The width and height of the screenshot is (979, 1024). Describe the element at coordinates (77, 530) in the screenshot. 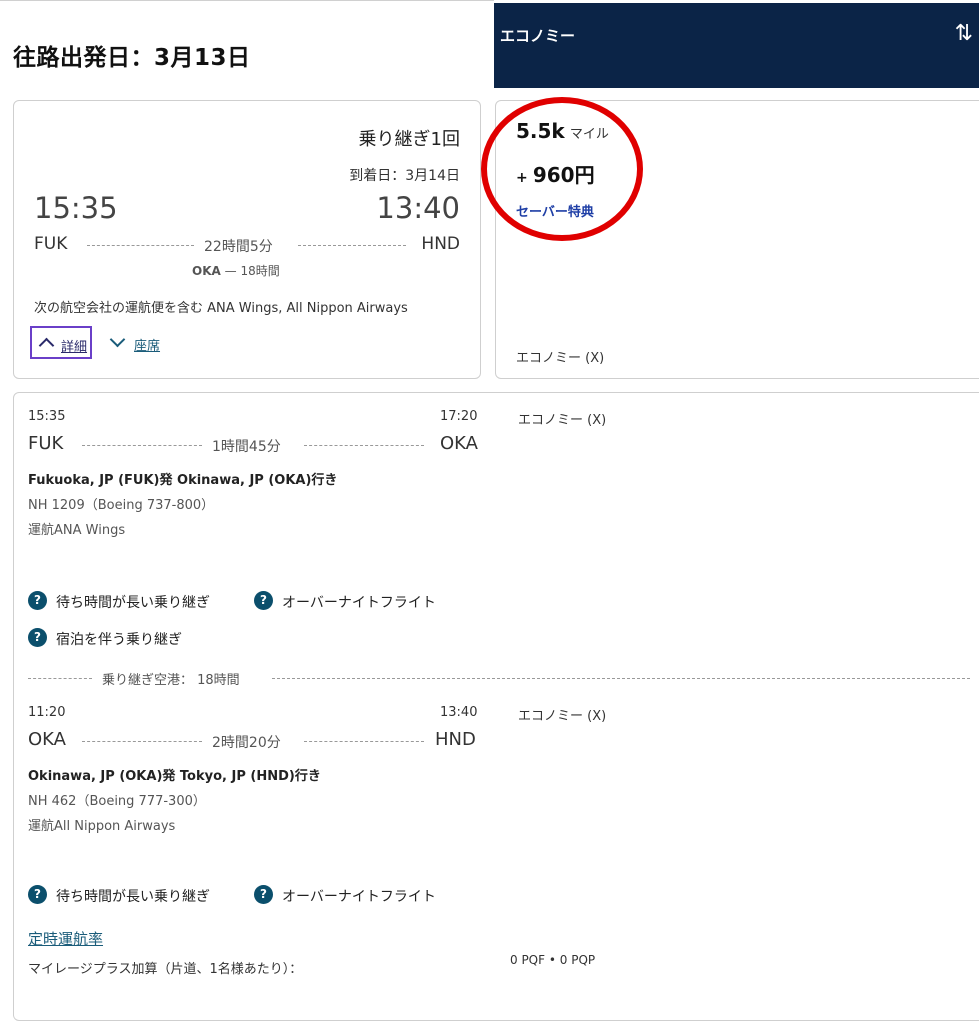

I see `segment-operator: 運航ANA Wings` at that location.